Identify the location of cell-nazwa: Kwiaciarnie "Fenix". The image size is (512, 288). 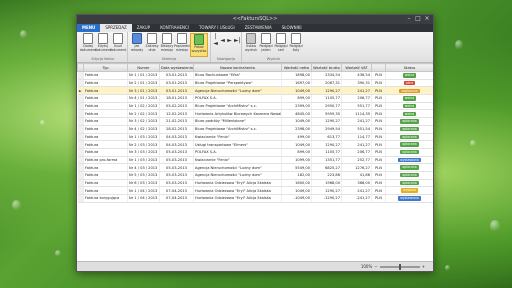
(237, 137).